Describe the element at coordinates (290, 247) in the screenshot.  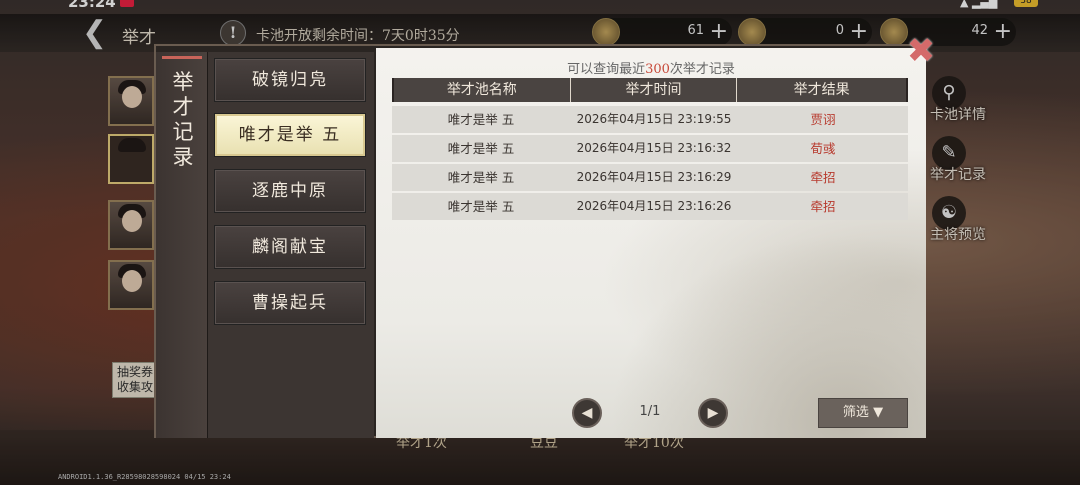
I see `pool-tab: 麟阁献宝` at that location.